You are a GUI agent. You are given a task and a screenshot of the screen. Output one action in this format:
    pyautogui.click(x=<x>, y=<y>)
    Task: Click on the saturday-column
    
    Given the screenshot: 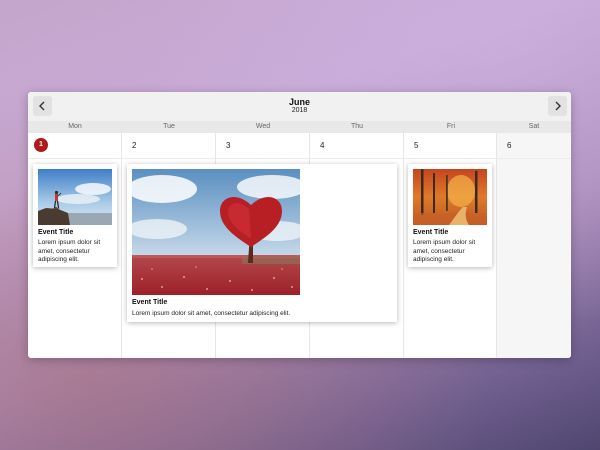 What is the action you would take?
    pyautogui.click(x=534, y=245)
    